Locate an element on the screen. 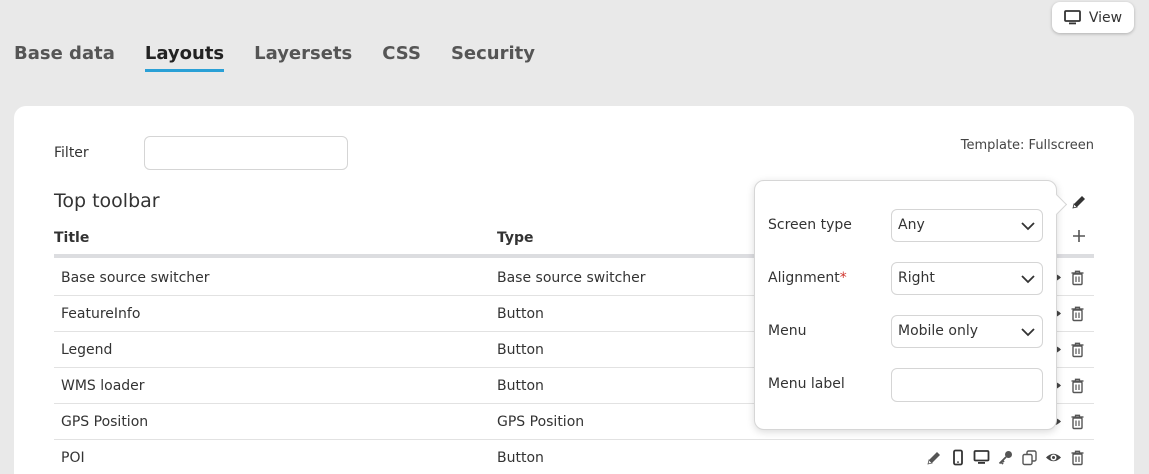 This screenshot has width=1149, height=474. row-actions is located at coordinates (1005, 457).